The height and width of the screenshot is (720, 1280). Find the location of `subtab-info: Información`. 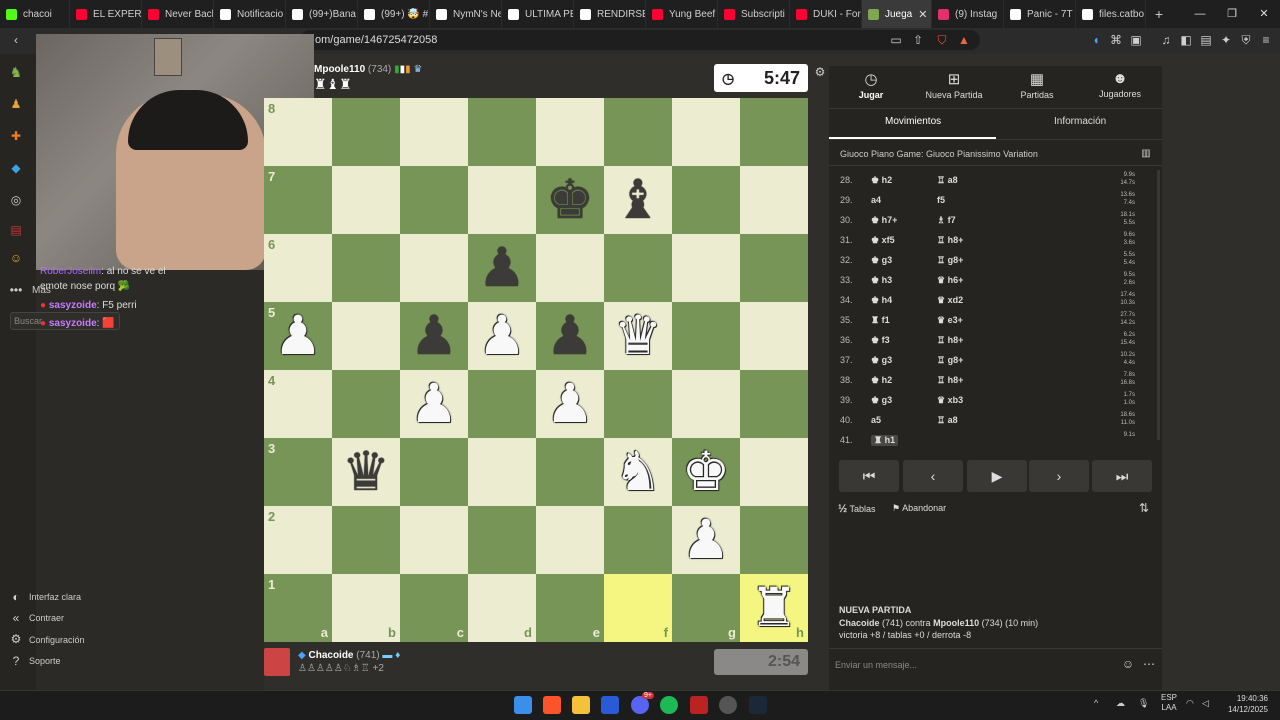

subtab-info: Información is located at coordinates (1080, 121).